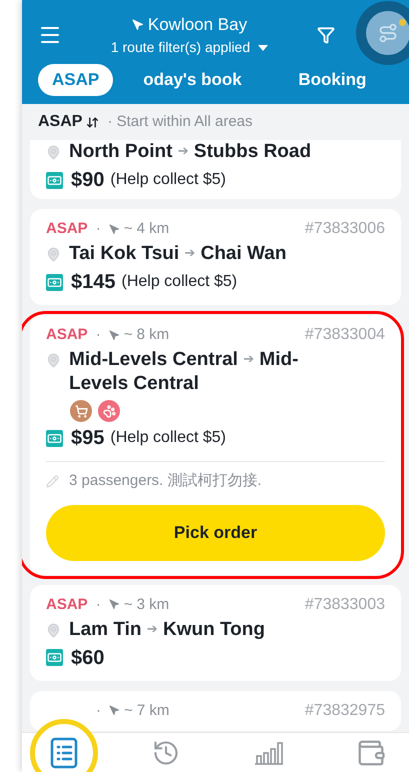 Image resolution: width=409 pixels, height=772 pixels. I want to click on price-text: $60, so click(87, 658).